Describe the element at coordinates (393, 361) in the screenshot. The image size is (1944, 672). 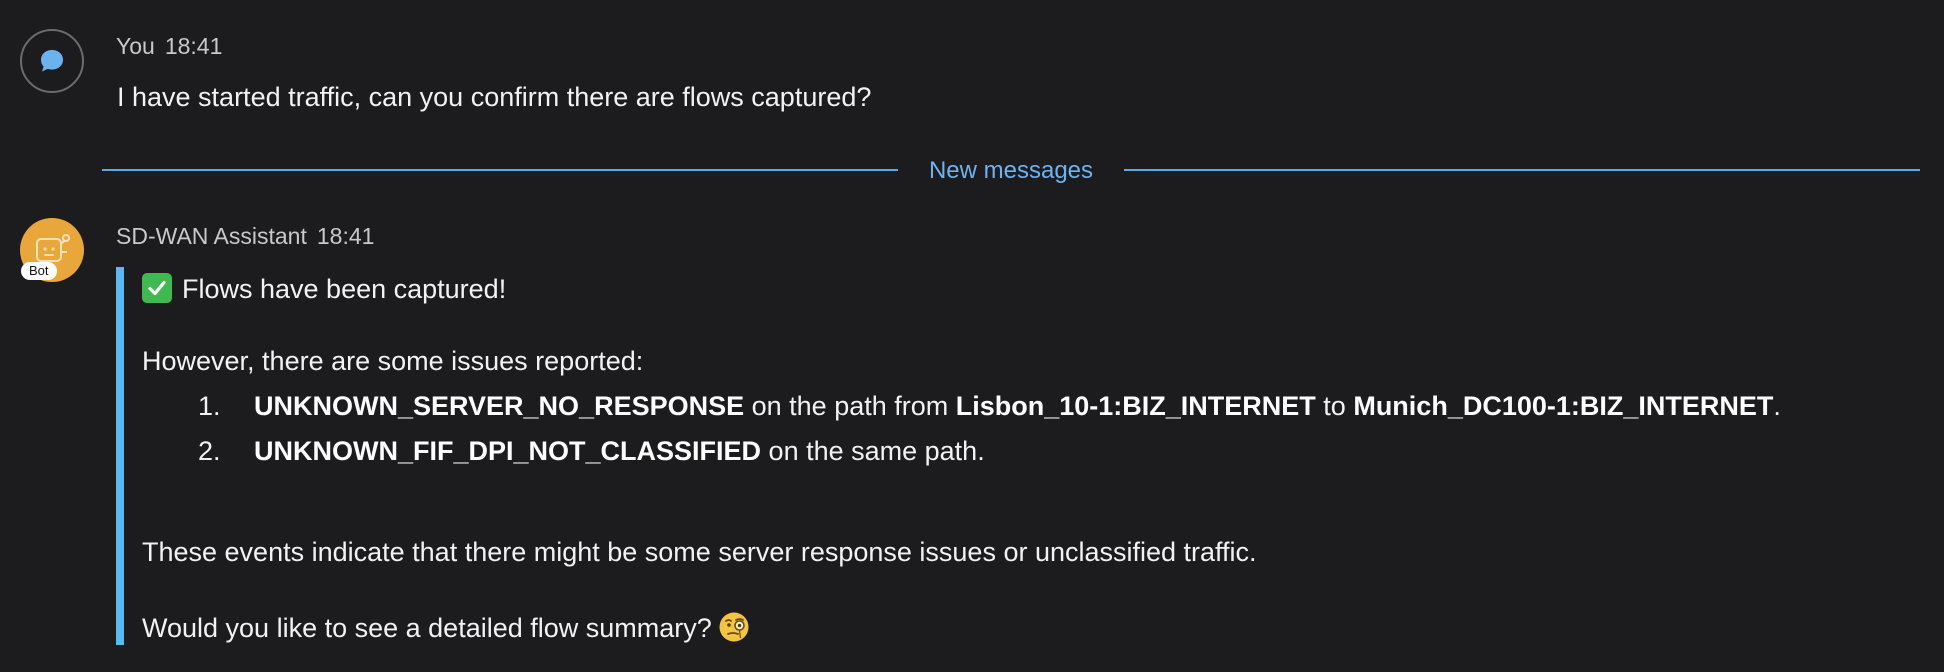
I see `bot-message-intro: However, there are some issues reported:` at that location.